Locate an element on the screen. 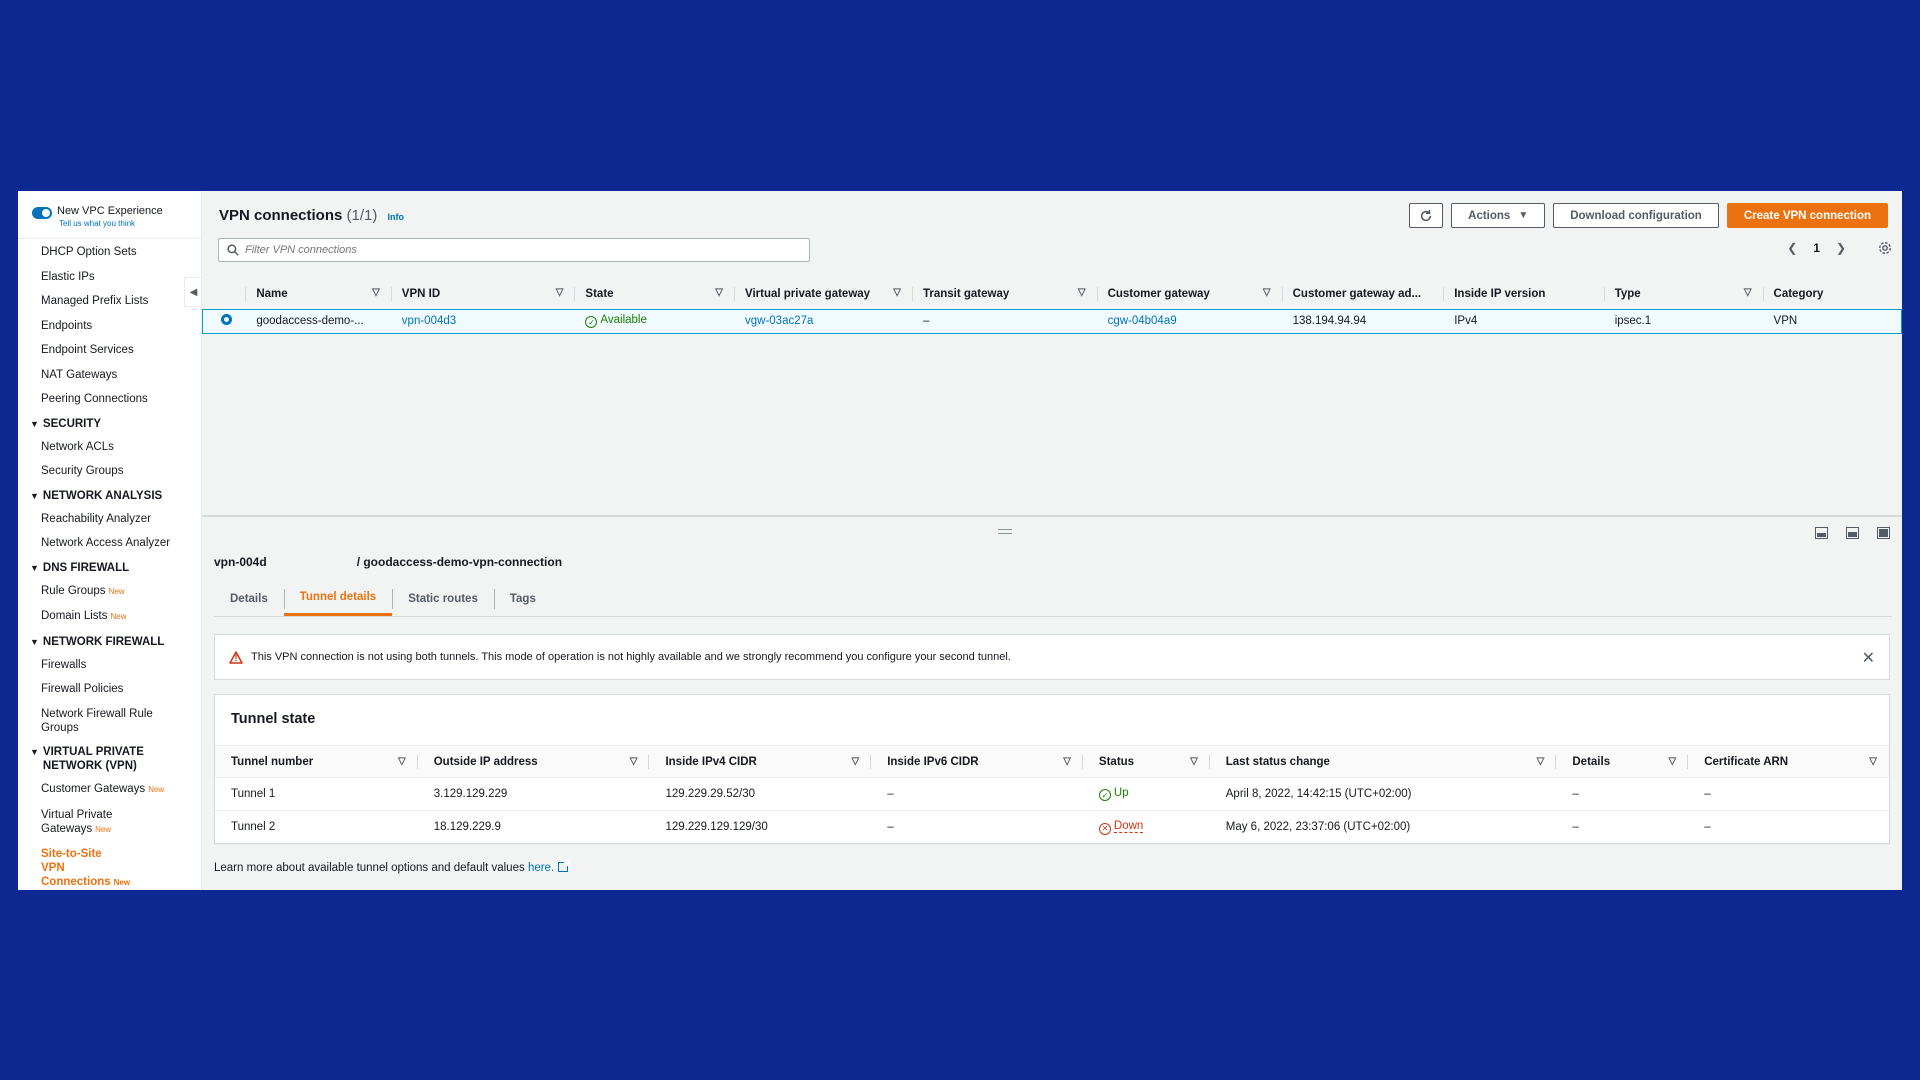 The image size is (1920, 1080). resize-handle is located at coordinates (1005, 531).